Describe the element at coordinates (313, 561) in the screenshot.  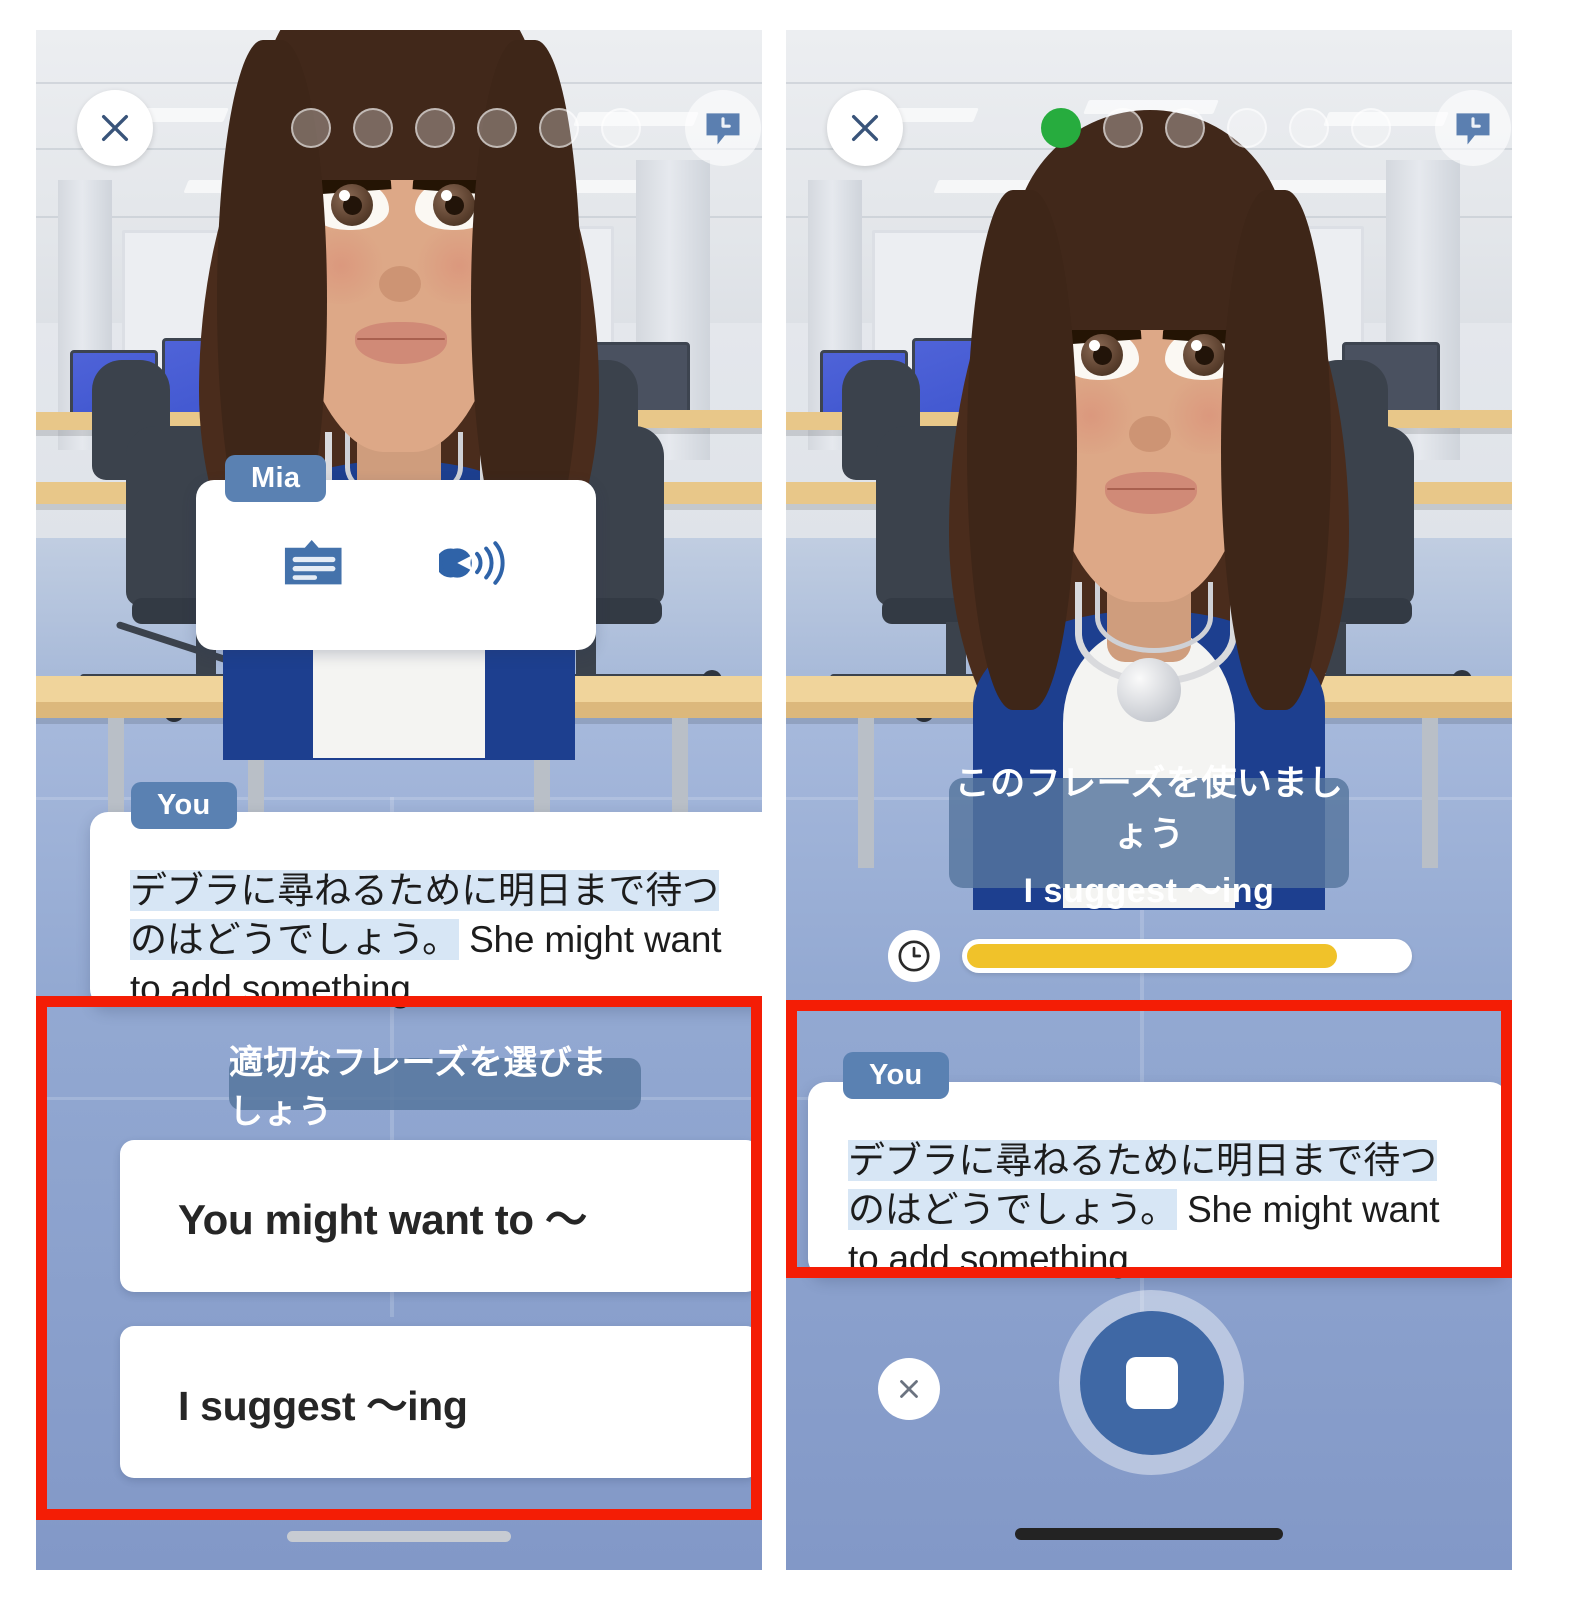
I see `subtitles-icon` at that location.